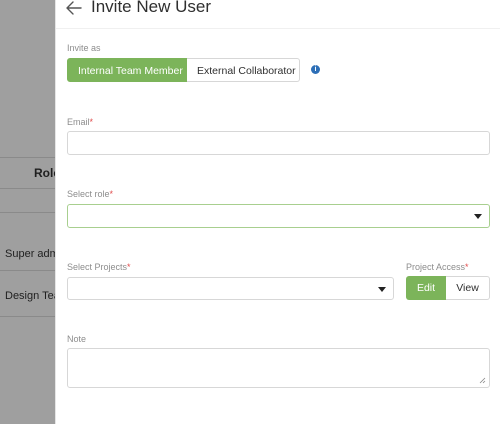 The height and width of the screenshot is (424, 500). I want to click on note-label: Note, so click(77, 339).